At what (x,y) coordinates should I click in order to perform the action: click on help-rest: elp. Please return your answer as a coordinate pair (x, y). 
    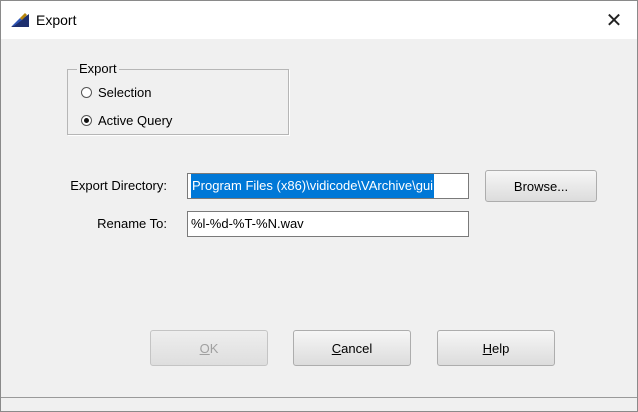
    Looking at the image, I should click on (501, 348).